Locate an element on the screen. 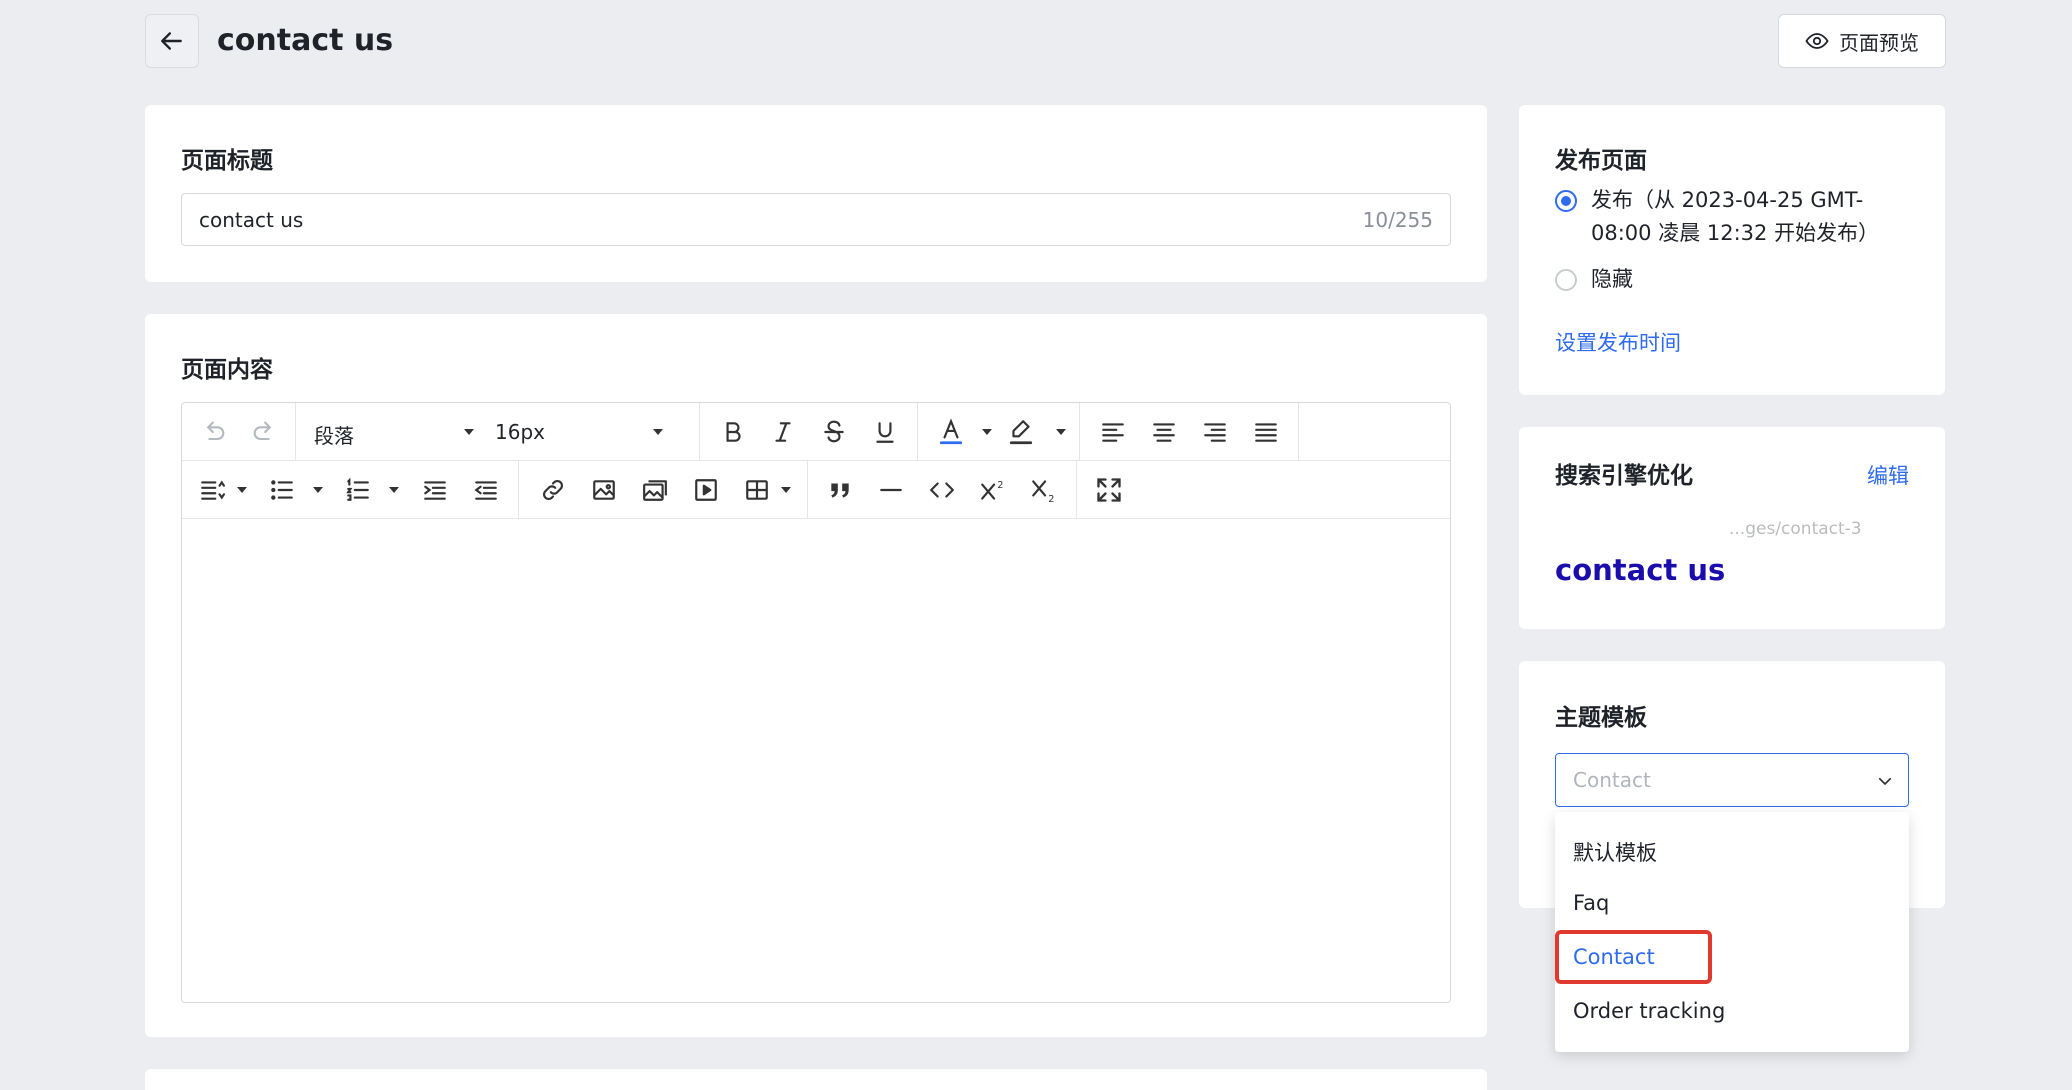  fullscreen-button is located at coordinates (1109, 490).